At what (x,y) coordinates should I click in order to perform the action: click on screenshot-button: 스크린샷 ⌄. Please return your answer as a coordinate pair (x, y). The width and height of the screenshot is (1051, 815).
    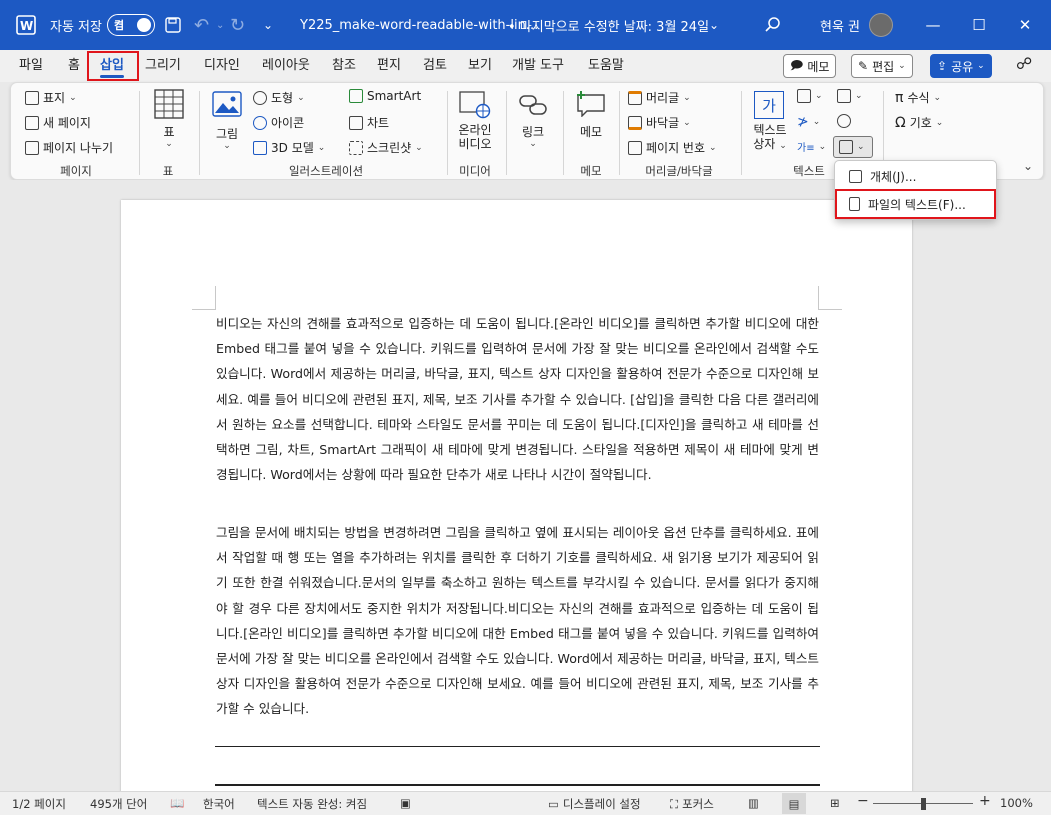
    Looking at the image, I should click on (386, 147).